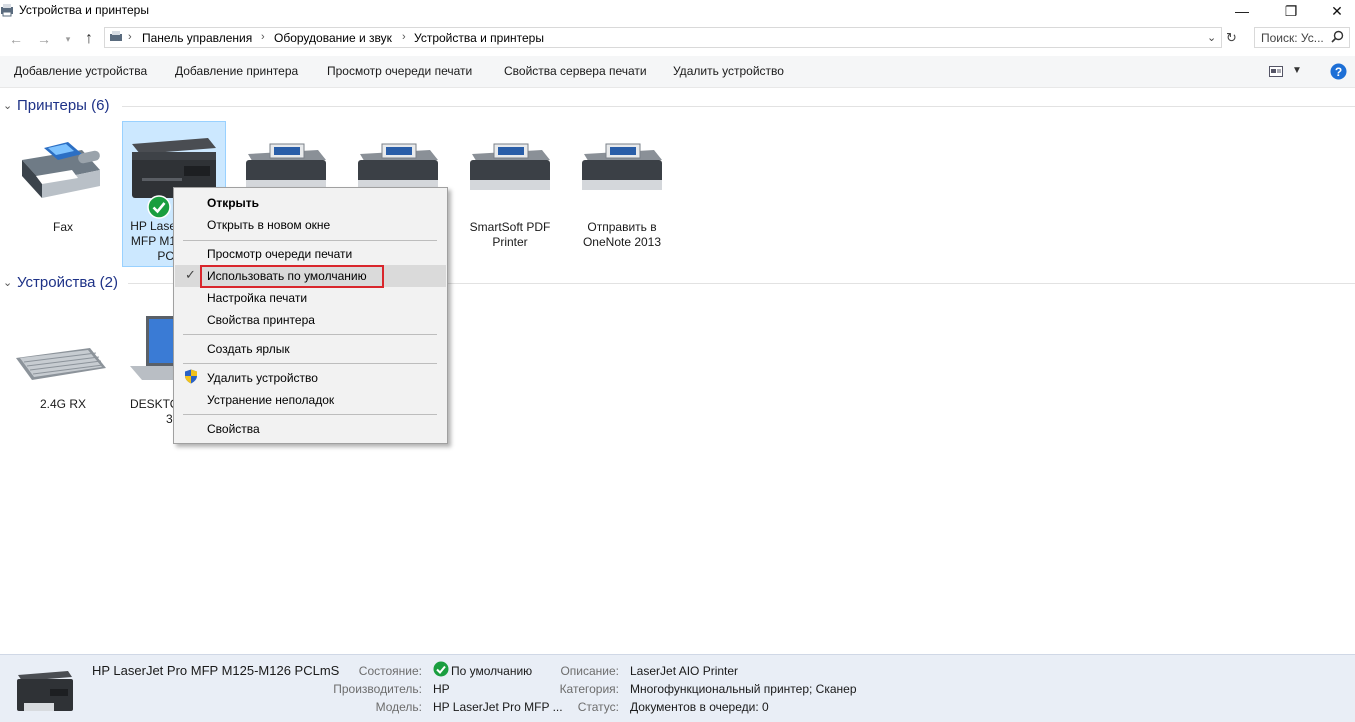 This screenshot has height=722, width=1355. What do you see at coordinates (44, 39) in the screenshot?
I see `forward-icon: →` at bounding box center [44, 39].